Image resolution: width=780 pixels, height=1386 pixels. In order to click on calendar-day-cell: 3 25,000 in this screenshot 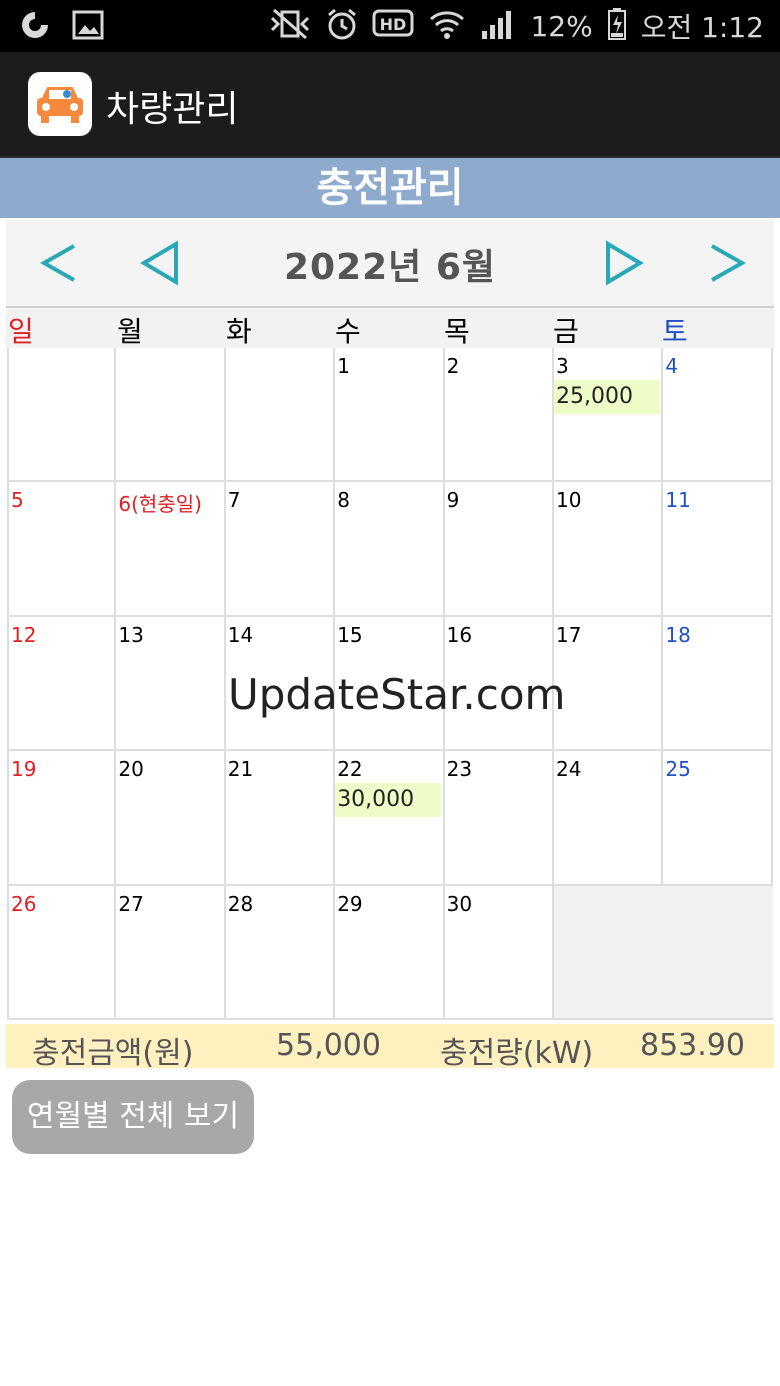, I will do `click(609, 415)`.